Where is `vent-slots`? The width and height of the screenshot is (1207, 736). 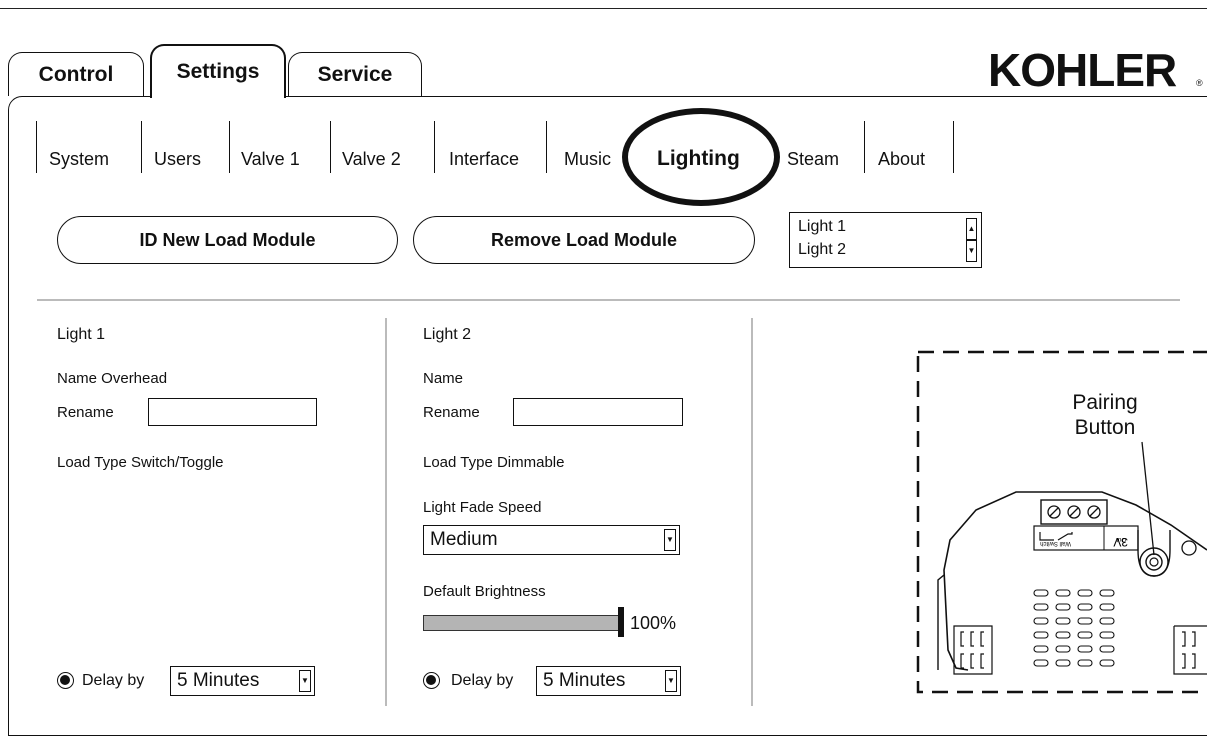
vent-slots is located at coordinates (1074, 628).